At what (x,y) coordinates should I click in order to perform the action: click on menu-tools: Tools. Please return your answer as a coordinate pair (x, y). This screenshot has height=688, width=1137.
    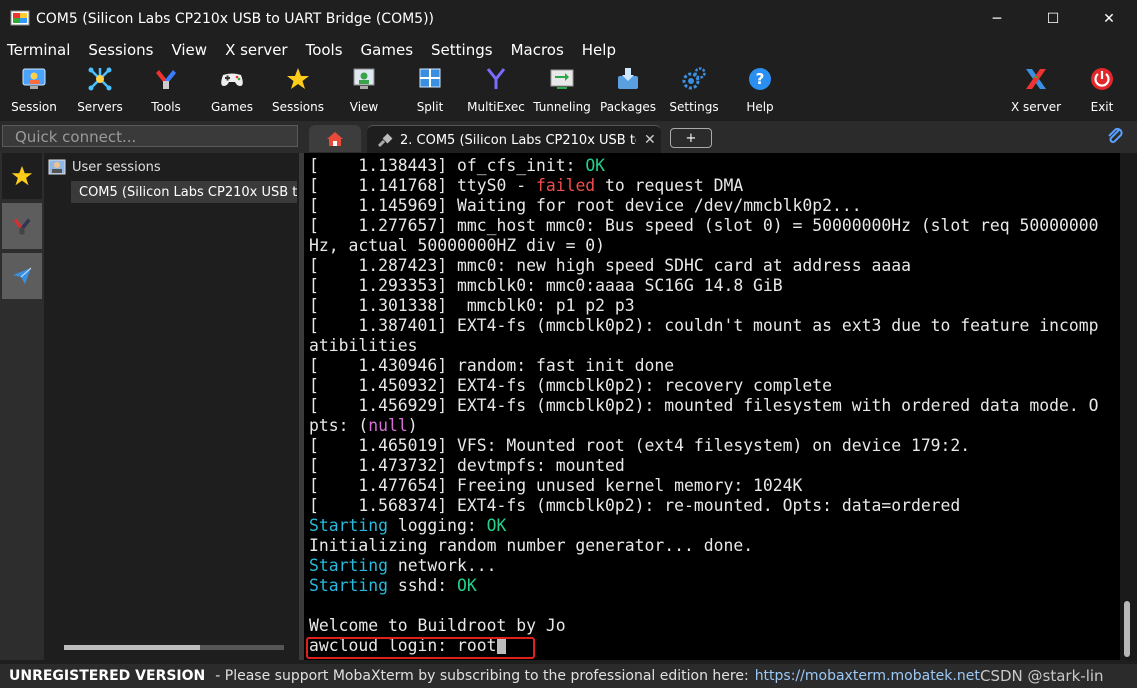
    Looking at the image, I should click on (324, 50).